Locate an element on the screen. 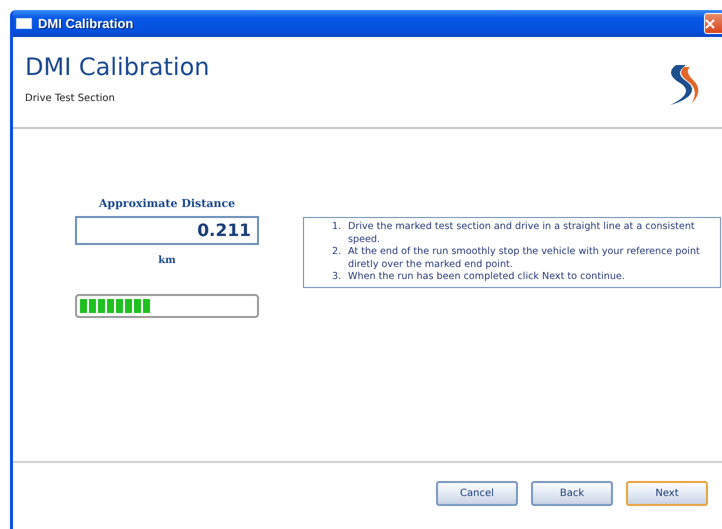 This screenshot has height=529, width=722. distance-field: 0.211 is located at coordinates (167, 230).